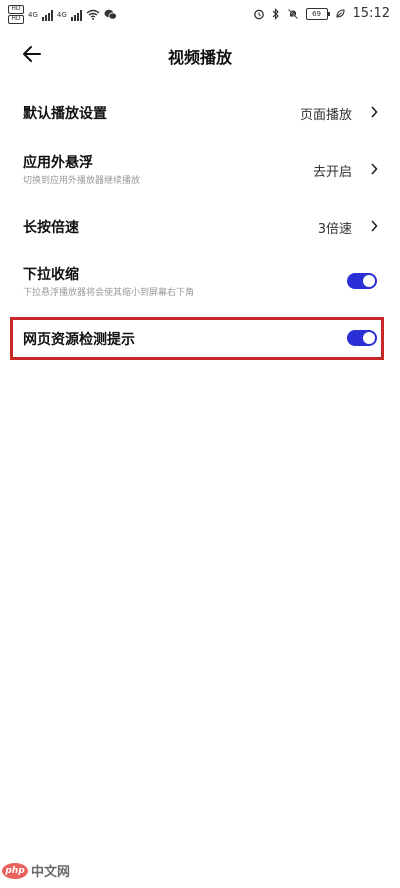  What do you see at coordinates (371, 13) in the screenshot?
I see `clock: 15:12` at bounding box center [371, 13].